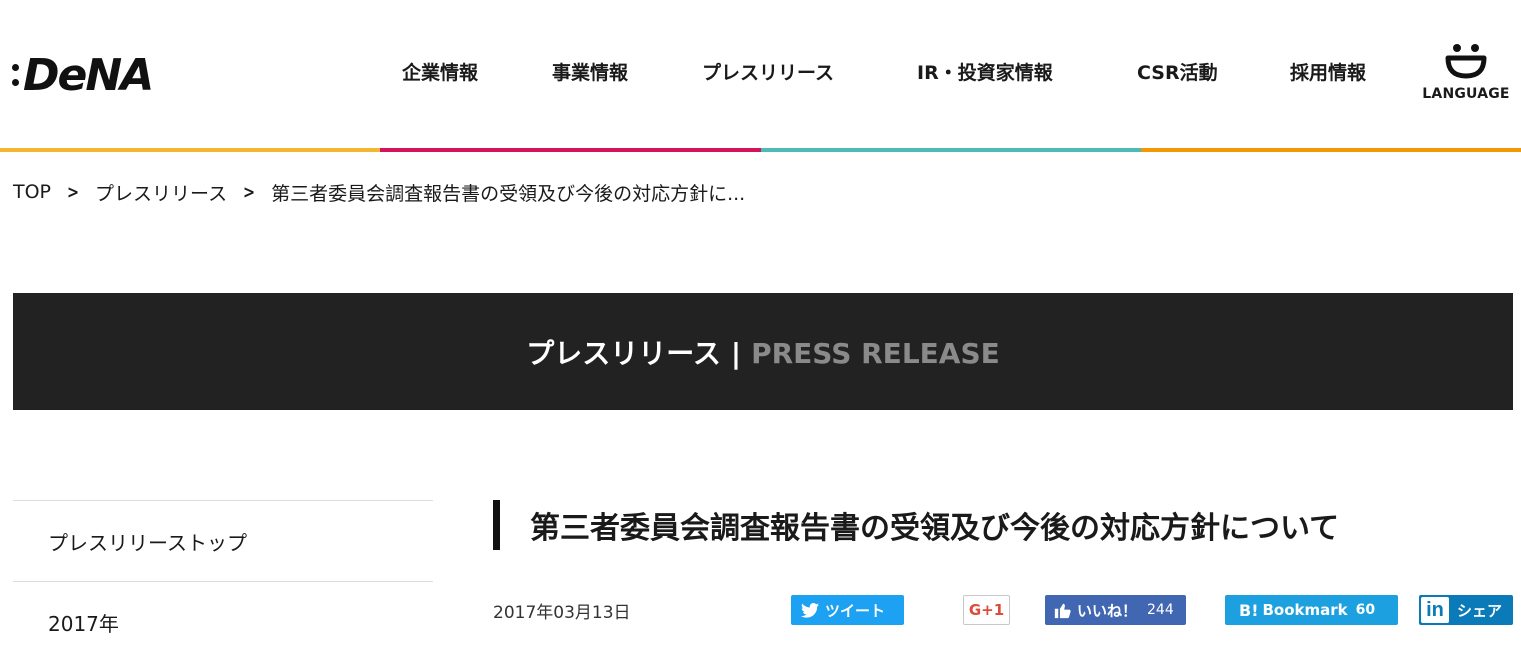  Describe the element at coordinates (1177, 71) in the screenshot. I see `nav-item-csr: CSR活動` at that location.